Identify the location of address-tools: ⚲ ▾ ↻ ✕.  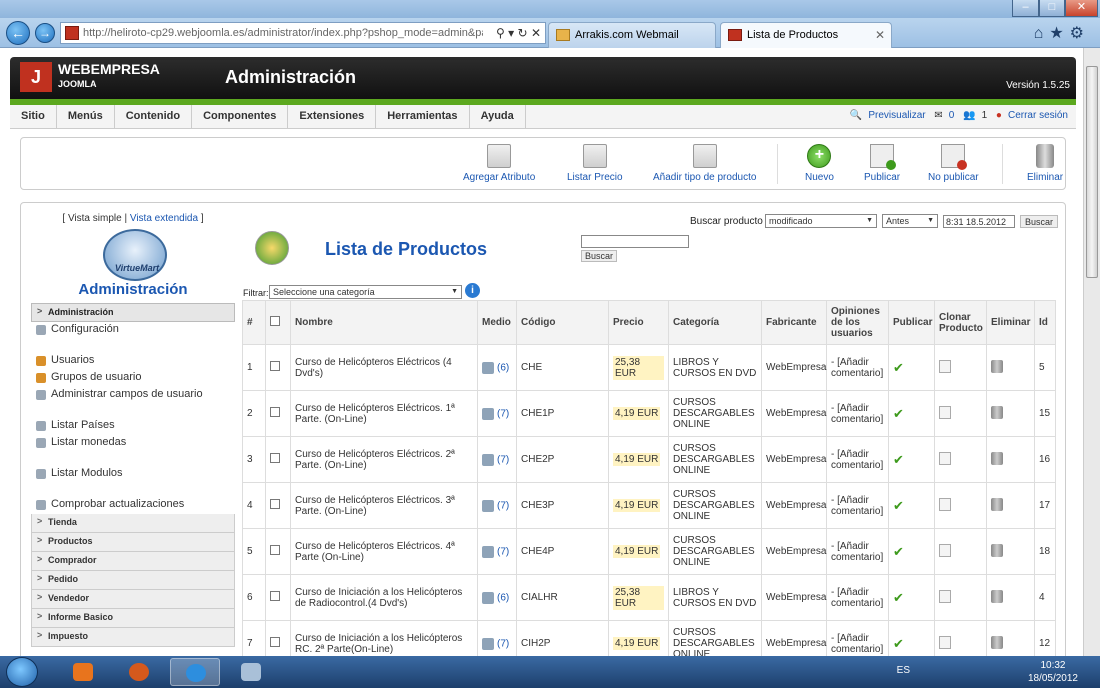
(518, 33).